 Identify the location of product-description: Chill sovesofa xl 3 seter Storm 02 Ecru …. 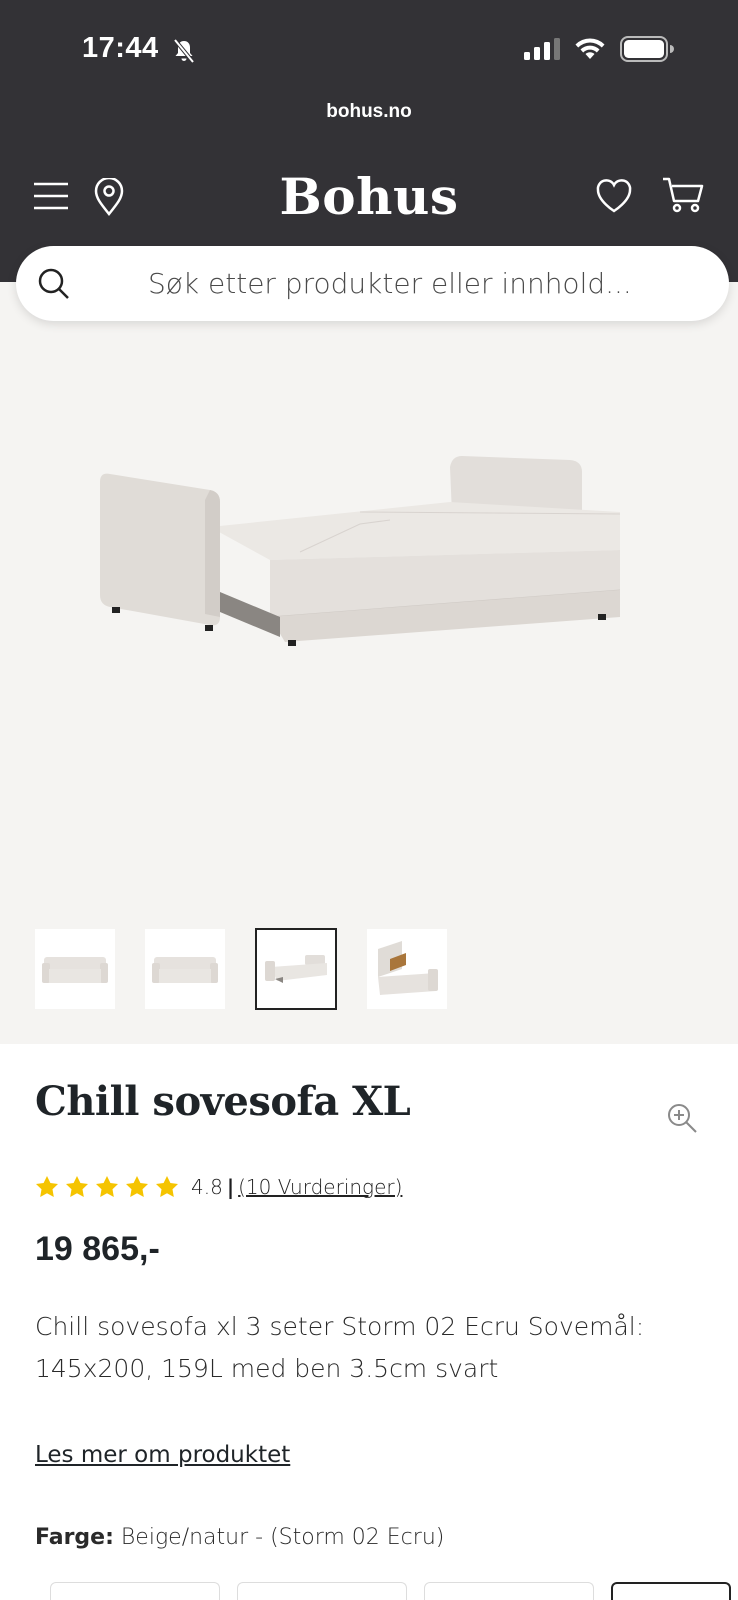
(340, 1347).